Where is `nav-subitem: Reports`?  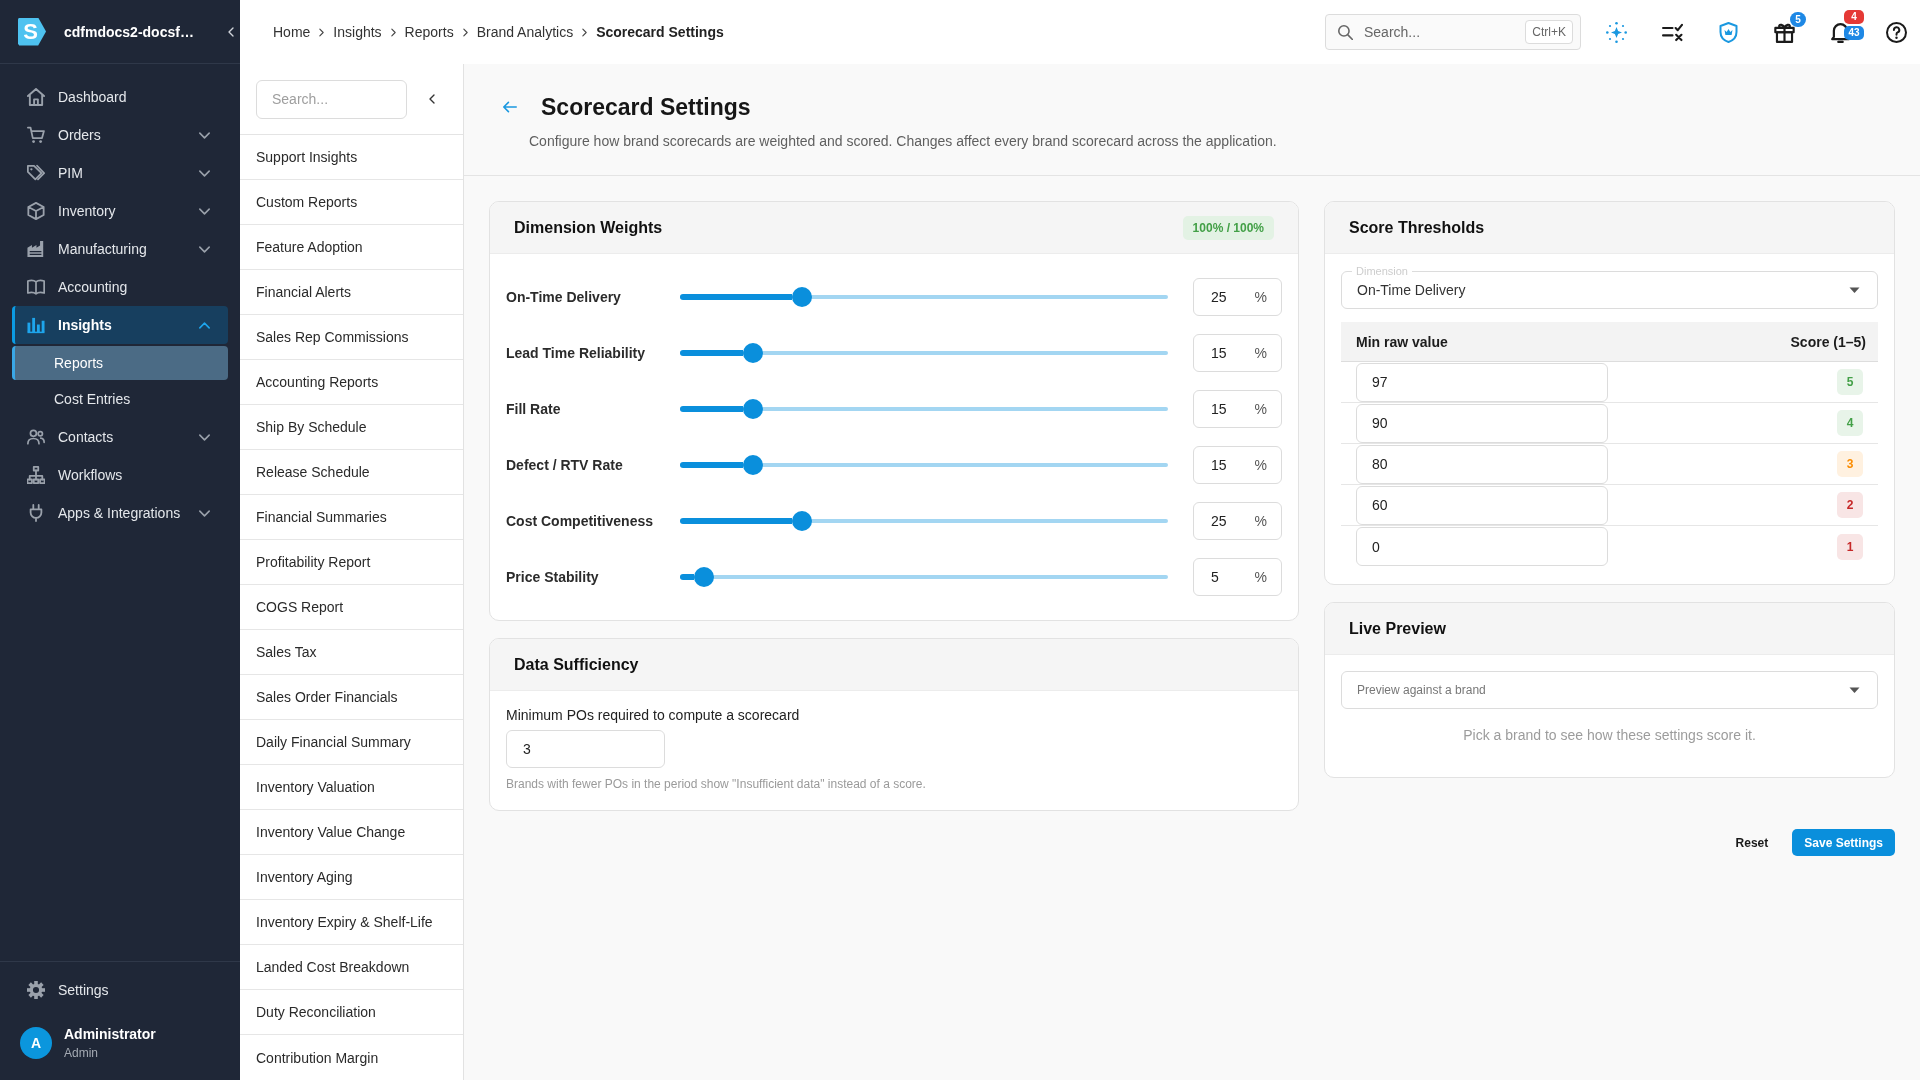 nav-subitem: Reports is located at coordinates (120, 363).